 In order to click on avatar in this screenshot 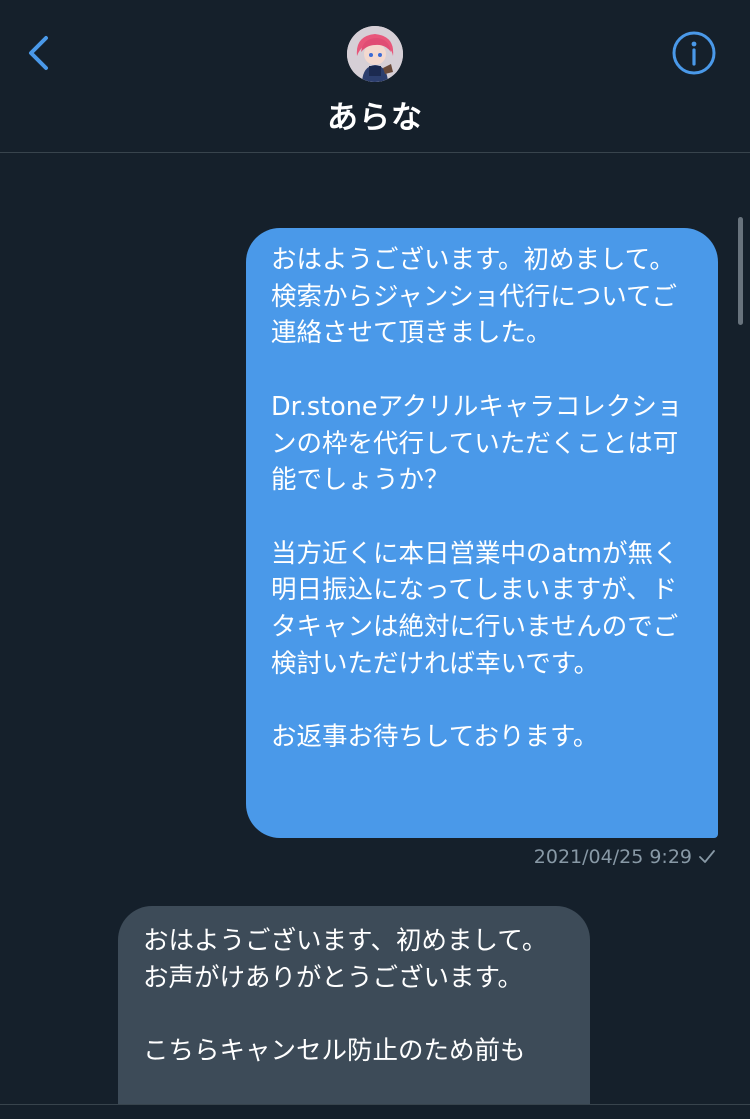, I will do `click(375, 54)`.